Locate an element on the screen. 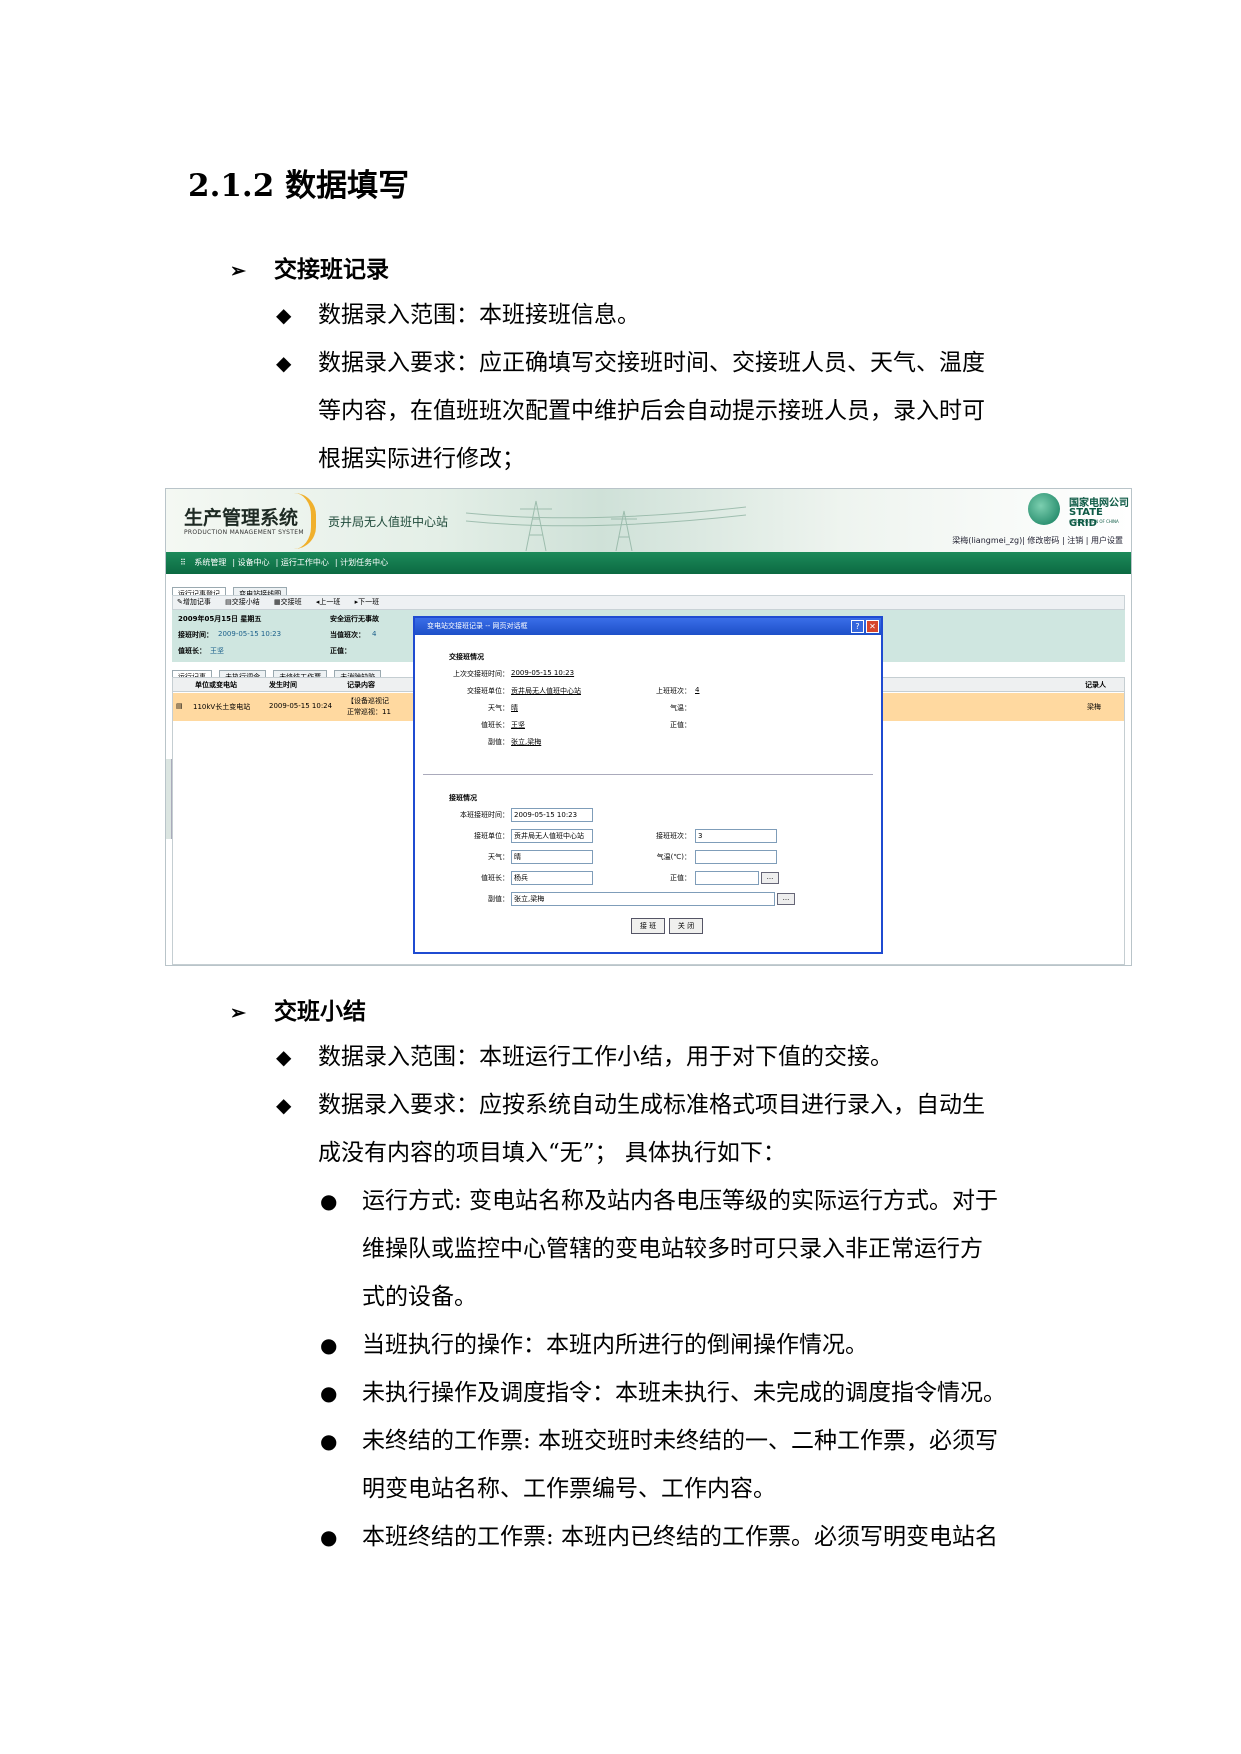 This screenshot has height=1754, width=1241. temp-label: 气温： is located at coordinates (680, 708).